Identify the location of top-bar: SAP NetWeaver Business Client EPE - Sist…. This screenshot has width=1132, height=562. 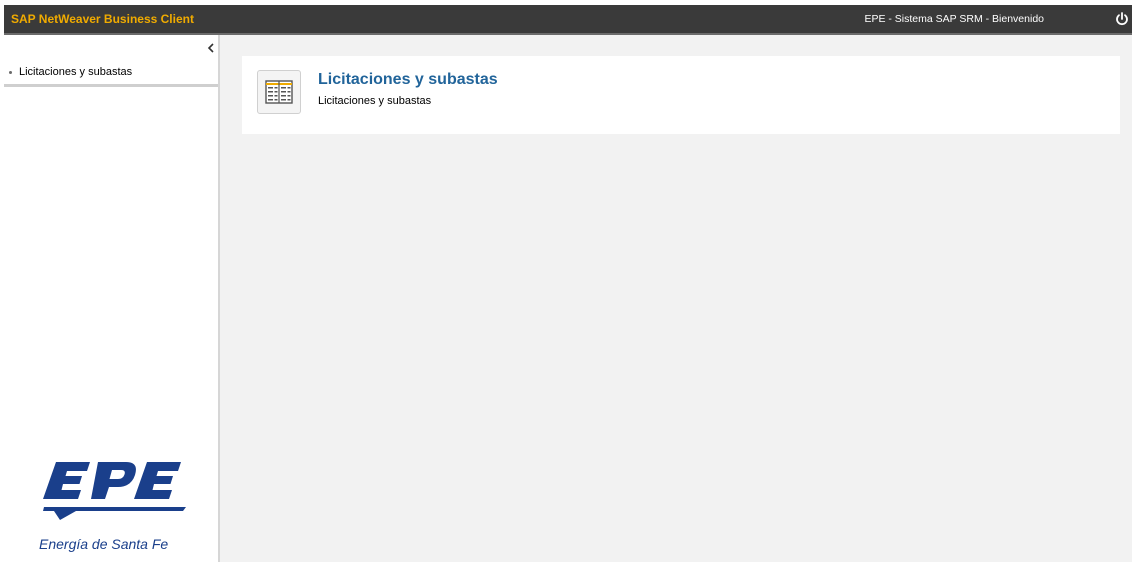
(568, 20).